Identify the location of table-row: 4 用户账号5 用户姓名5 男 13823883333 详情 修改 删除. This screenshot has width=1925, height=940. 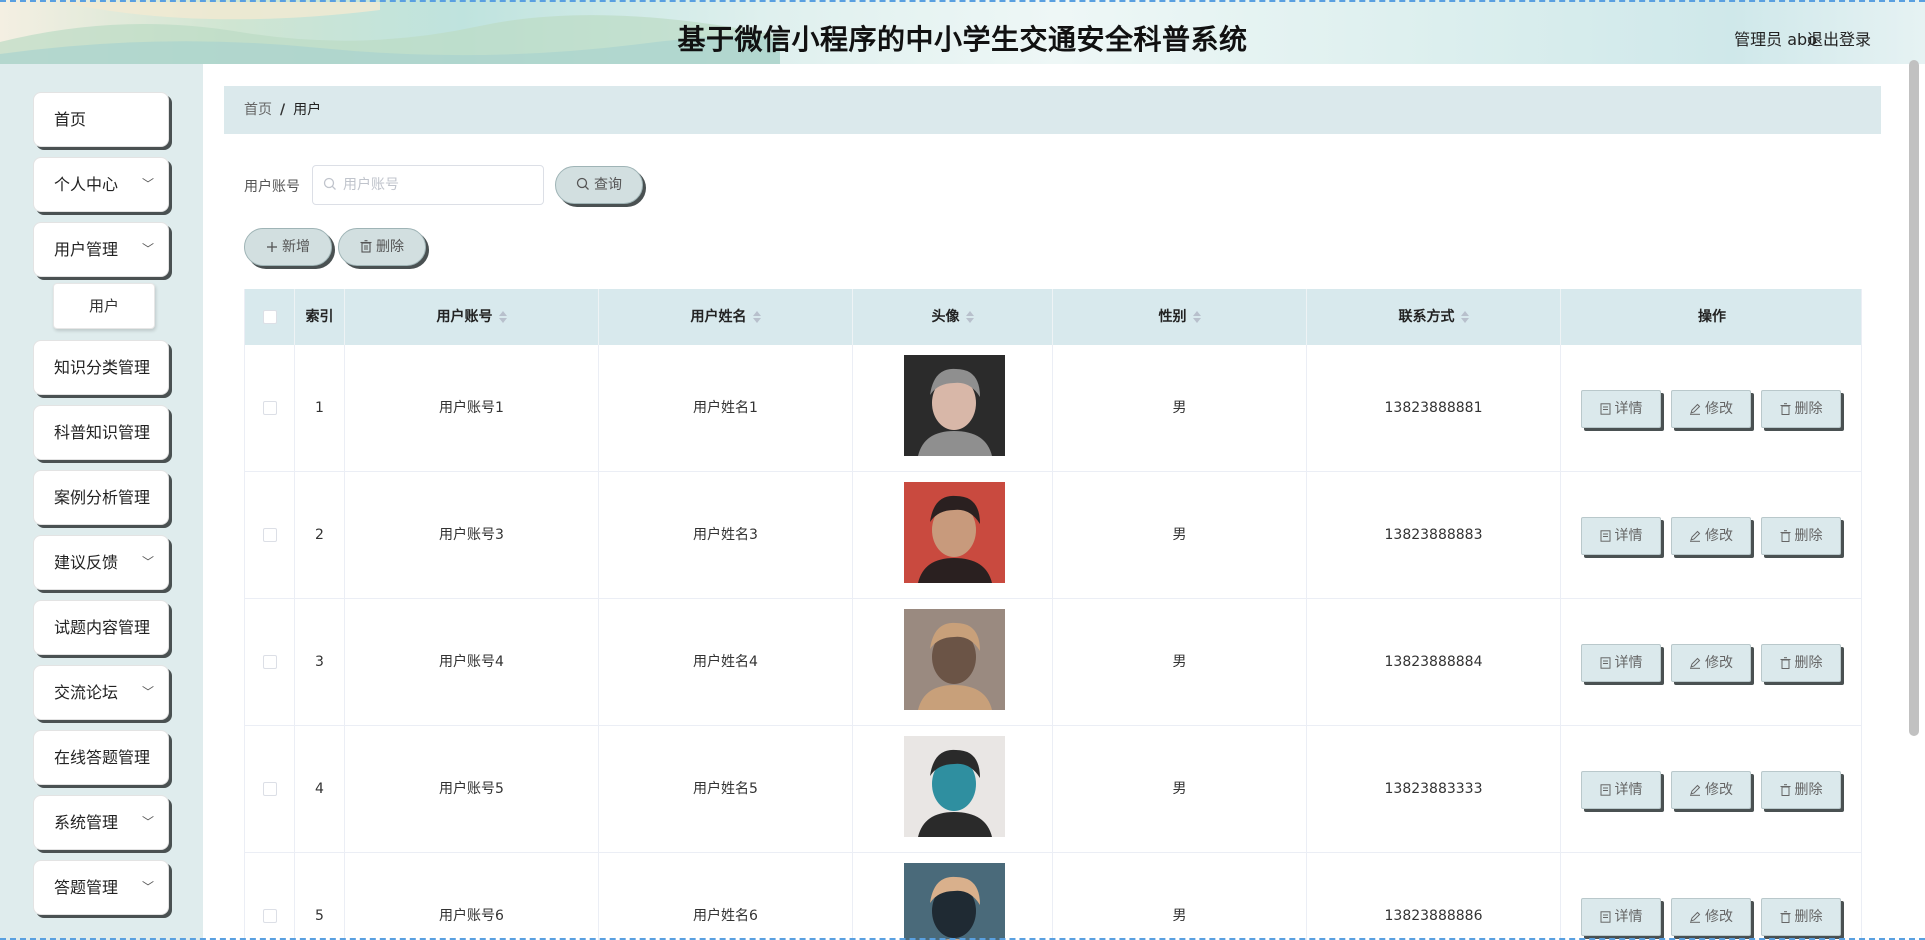
(1053, 789).